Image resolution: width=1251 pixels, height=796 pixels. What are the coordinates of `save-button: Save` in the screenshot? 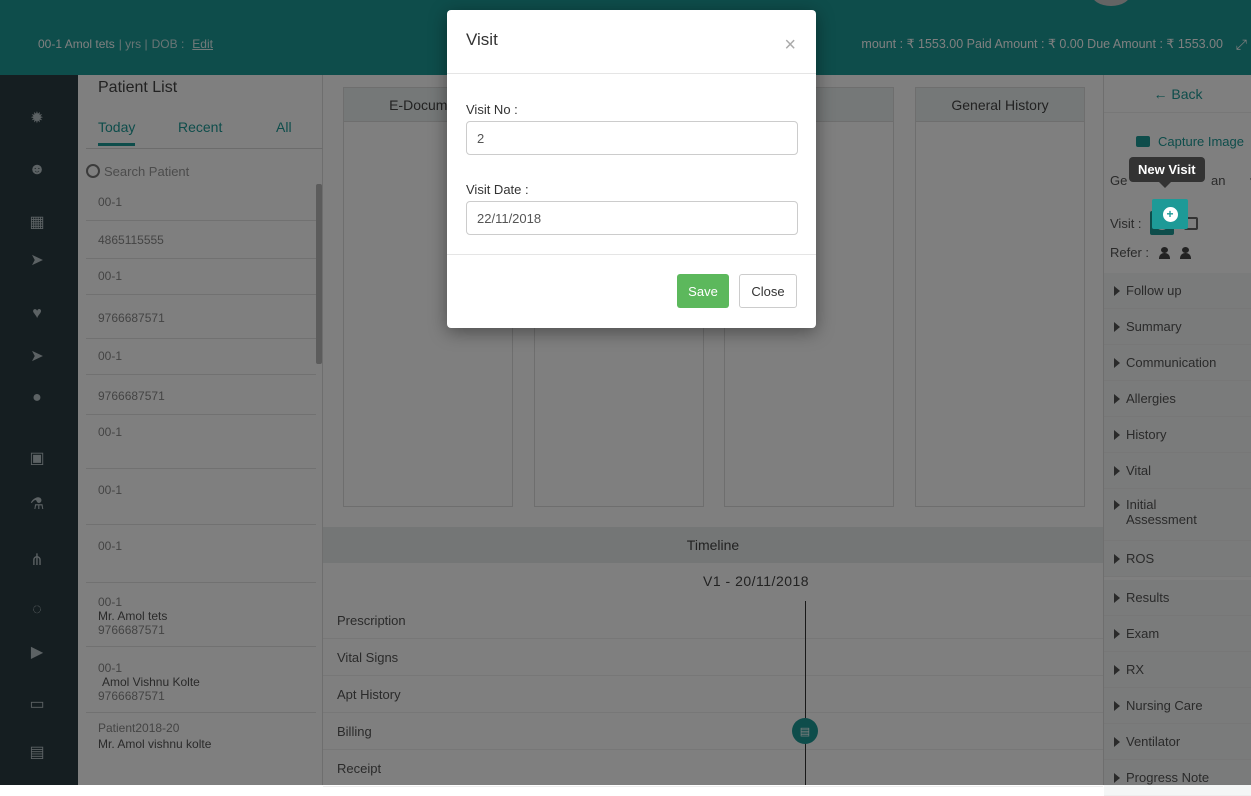 It's located at (703, 291).